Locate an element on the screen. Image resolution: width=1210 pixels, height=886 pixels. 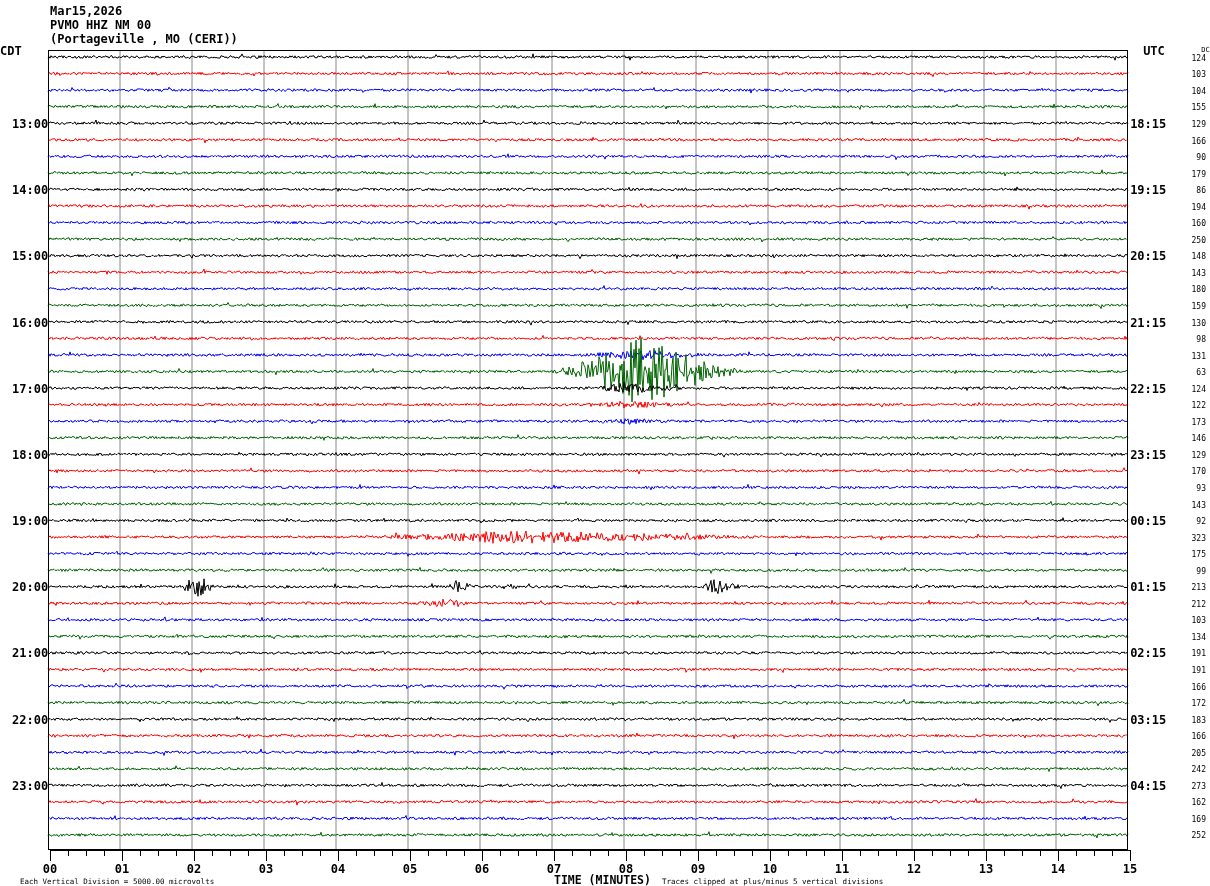
dc-offset-value: 159 is located at coordinates (1198, 306).